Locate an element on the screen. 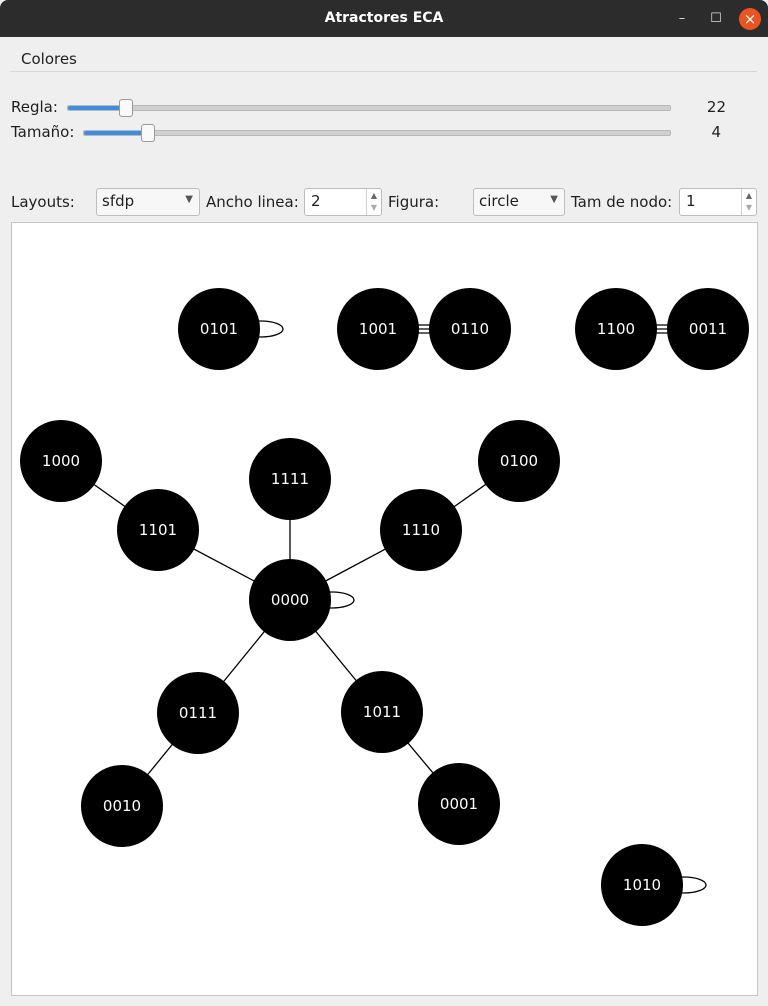  layouts-select-value: sfdp is located at coordinates (118, 201).